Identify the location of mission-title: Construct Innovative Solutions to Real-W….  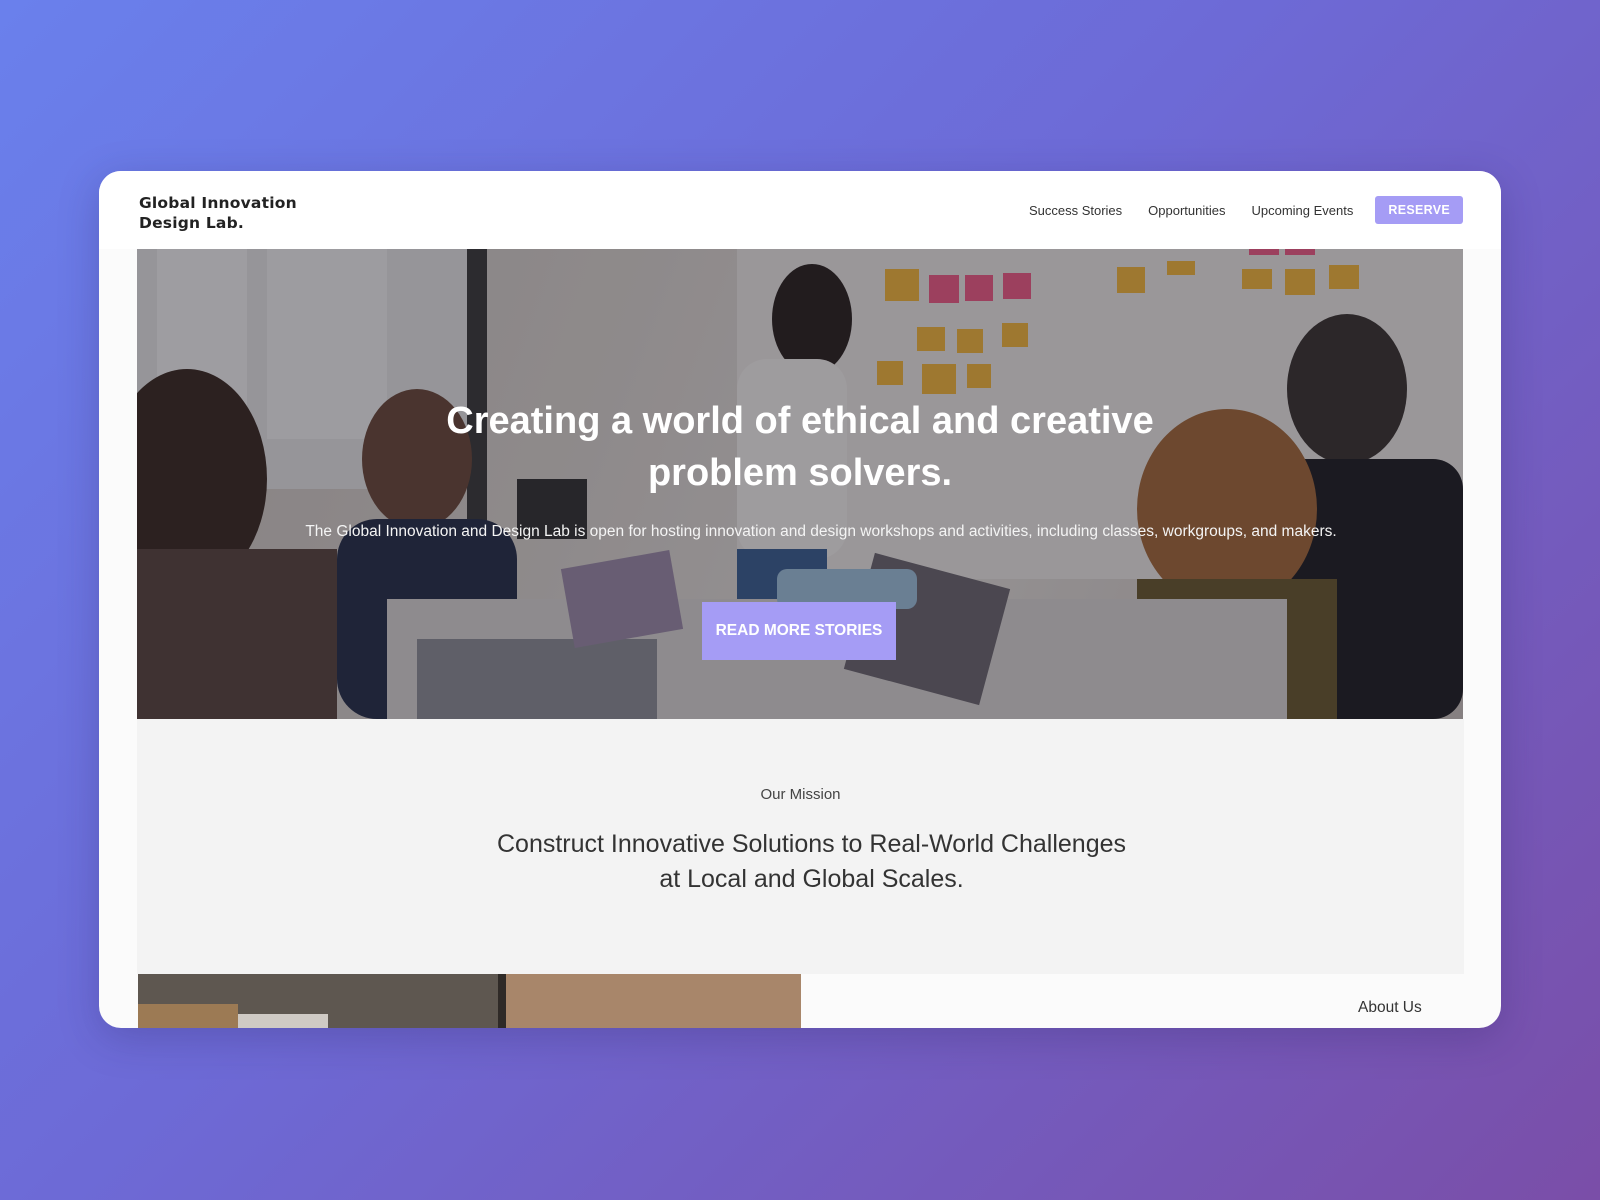
(800, 862).